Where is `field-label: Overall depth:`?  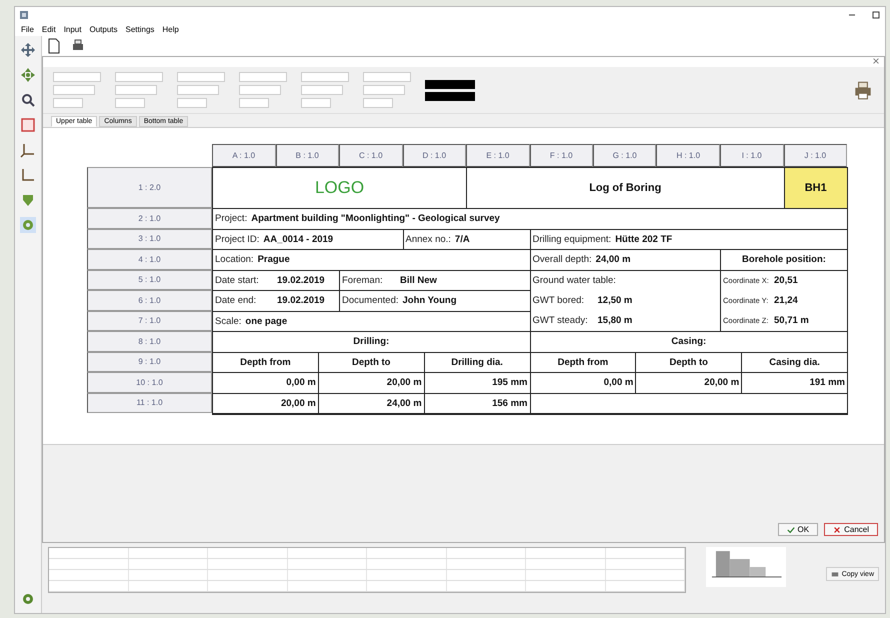
field-label: Overall depth: is located at coordinates (562, 260).